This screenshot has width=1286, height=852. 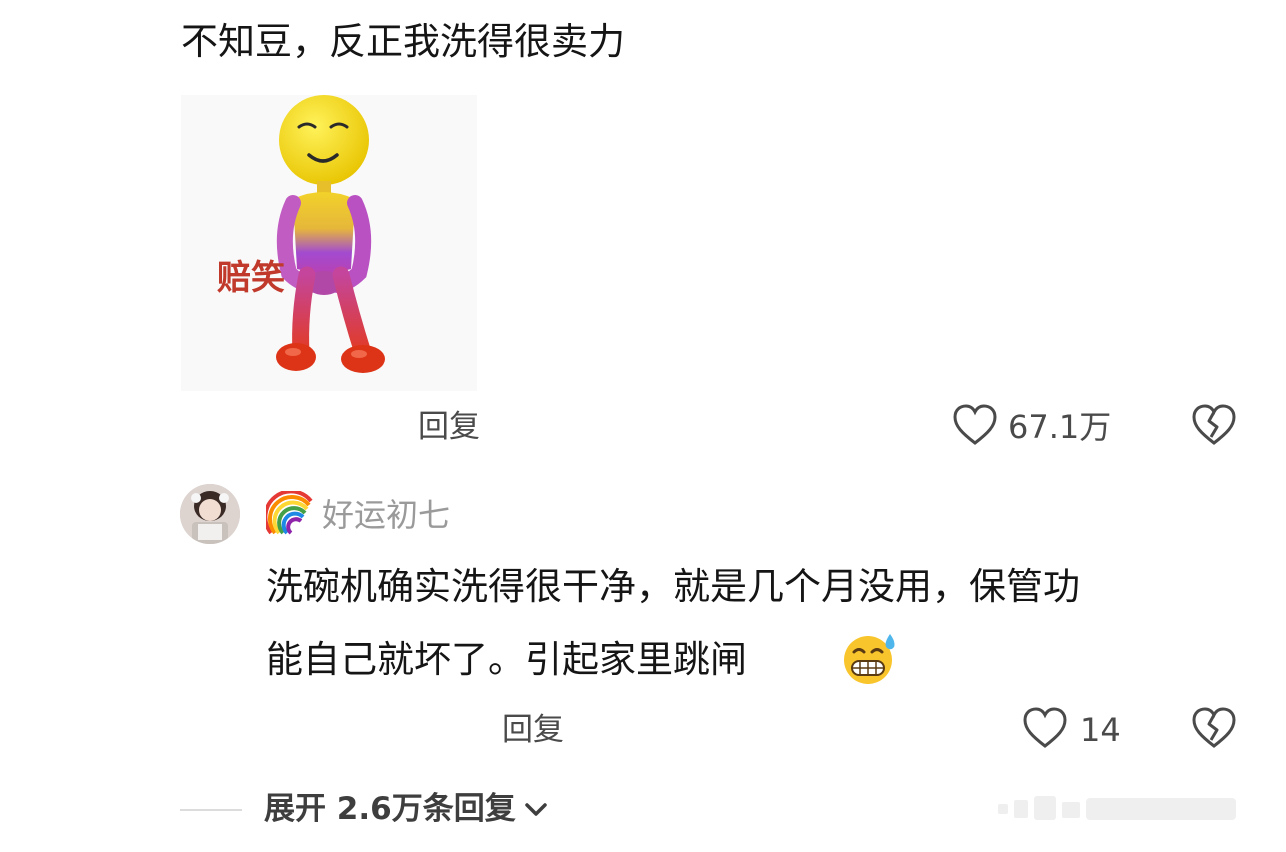 What do you see at coordinates (506, 659) in the screenshot?
I see `reply-text-line-2: 能自己就坏了。引起家里跳闸` at bounding box center [506, 659].